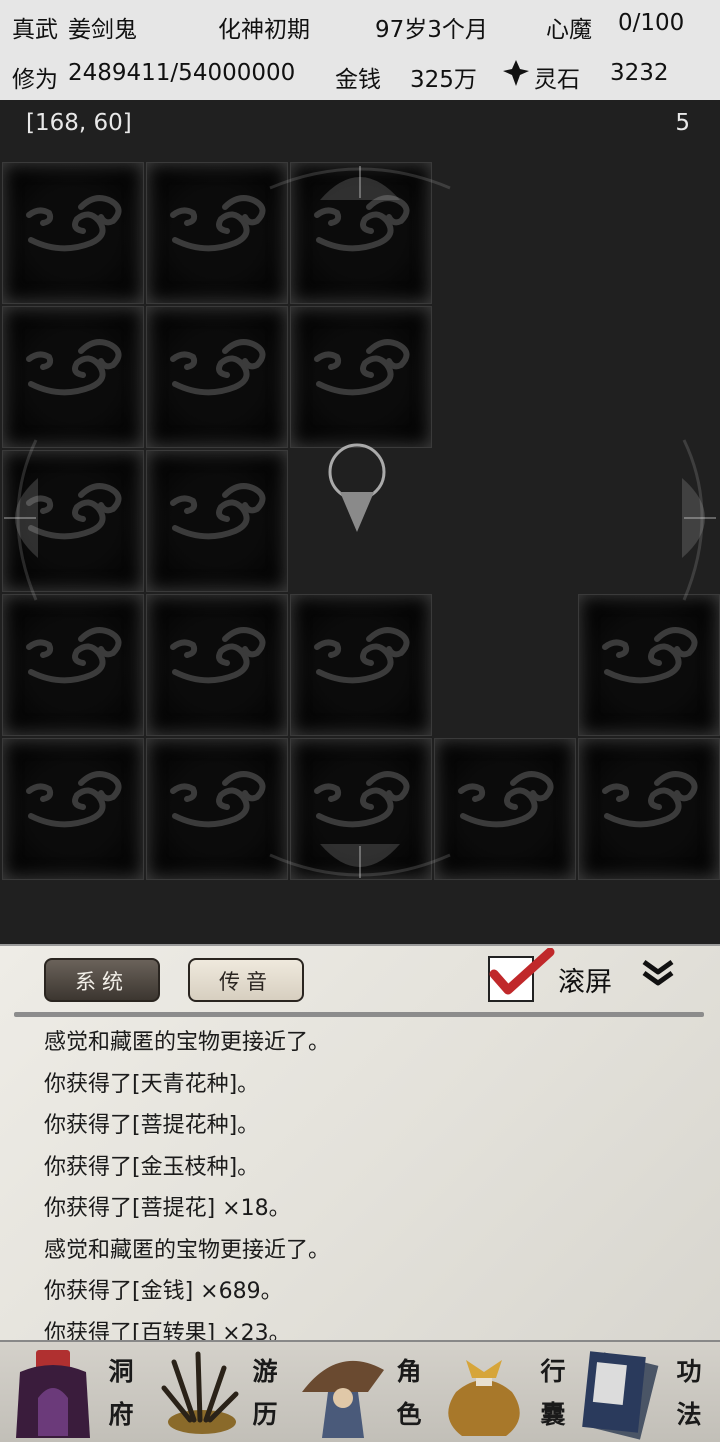  I want to click on nav-cave-mansion-label-1: 洞, so click(121, 1371).